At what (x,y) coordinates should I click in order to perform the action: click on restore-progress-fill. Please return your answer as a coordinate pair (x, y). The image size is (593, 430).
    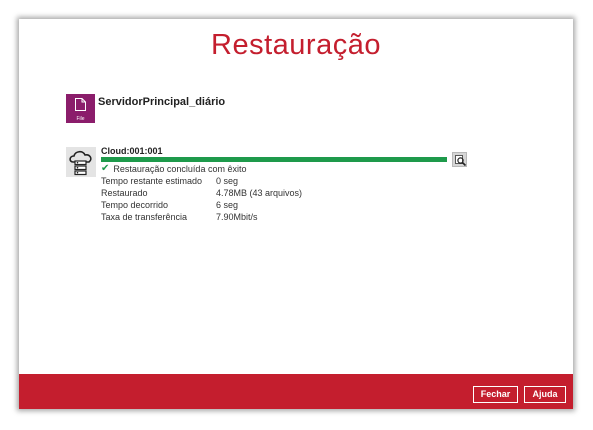
    Looking at the image, I should click on (274, 159).